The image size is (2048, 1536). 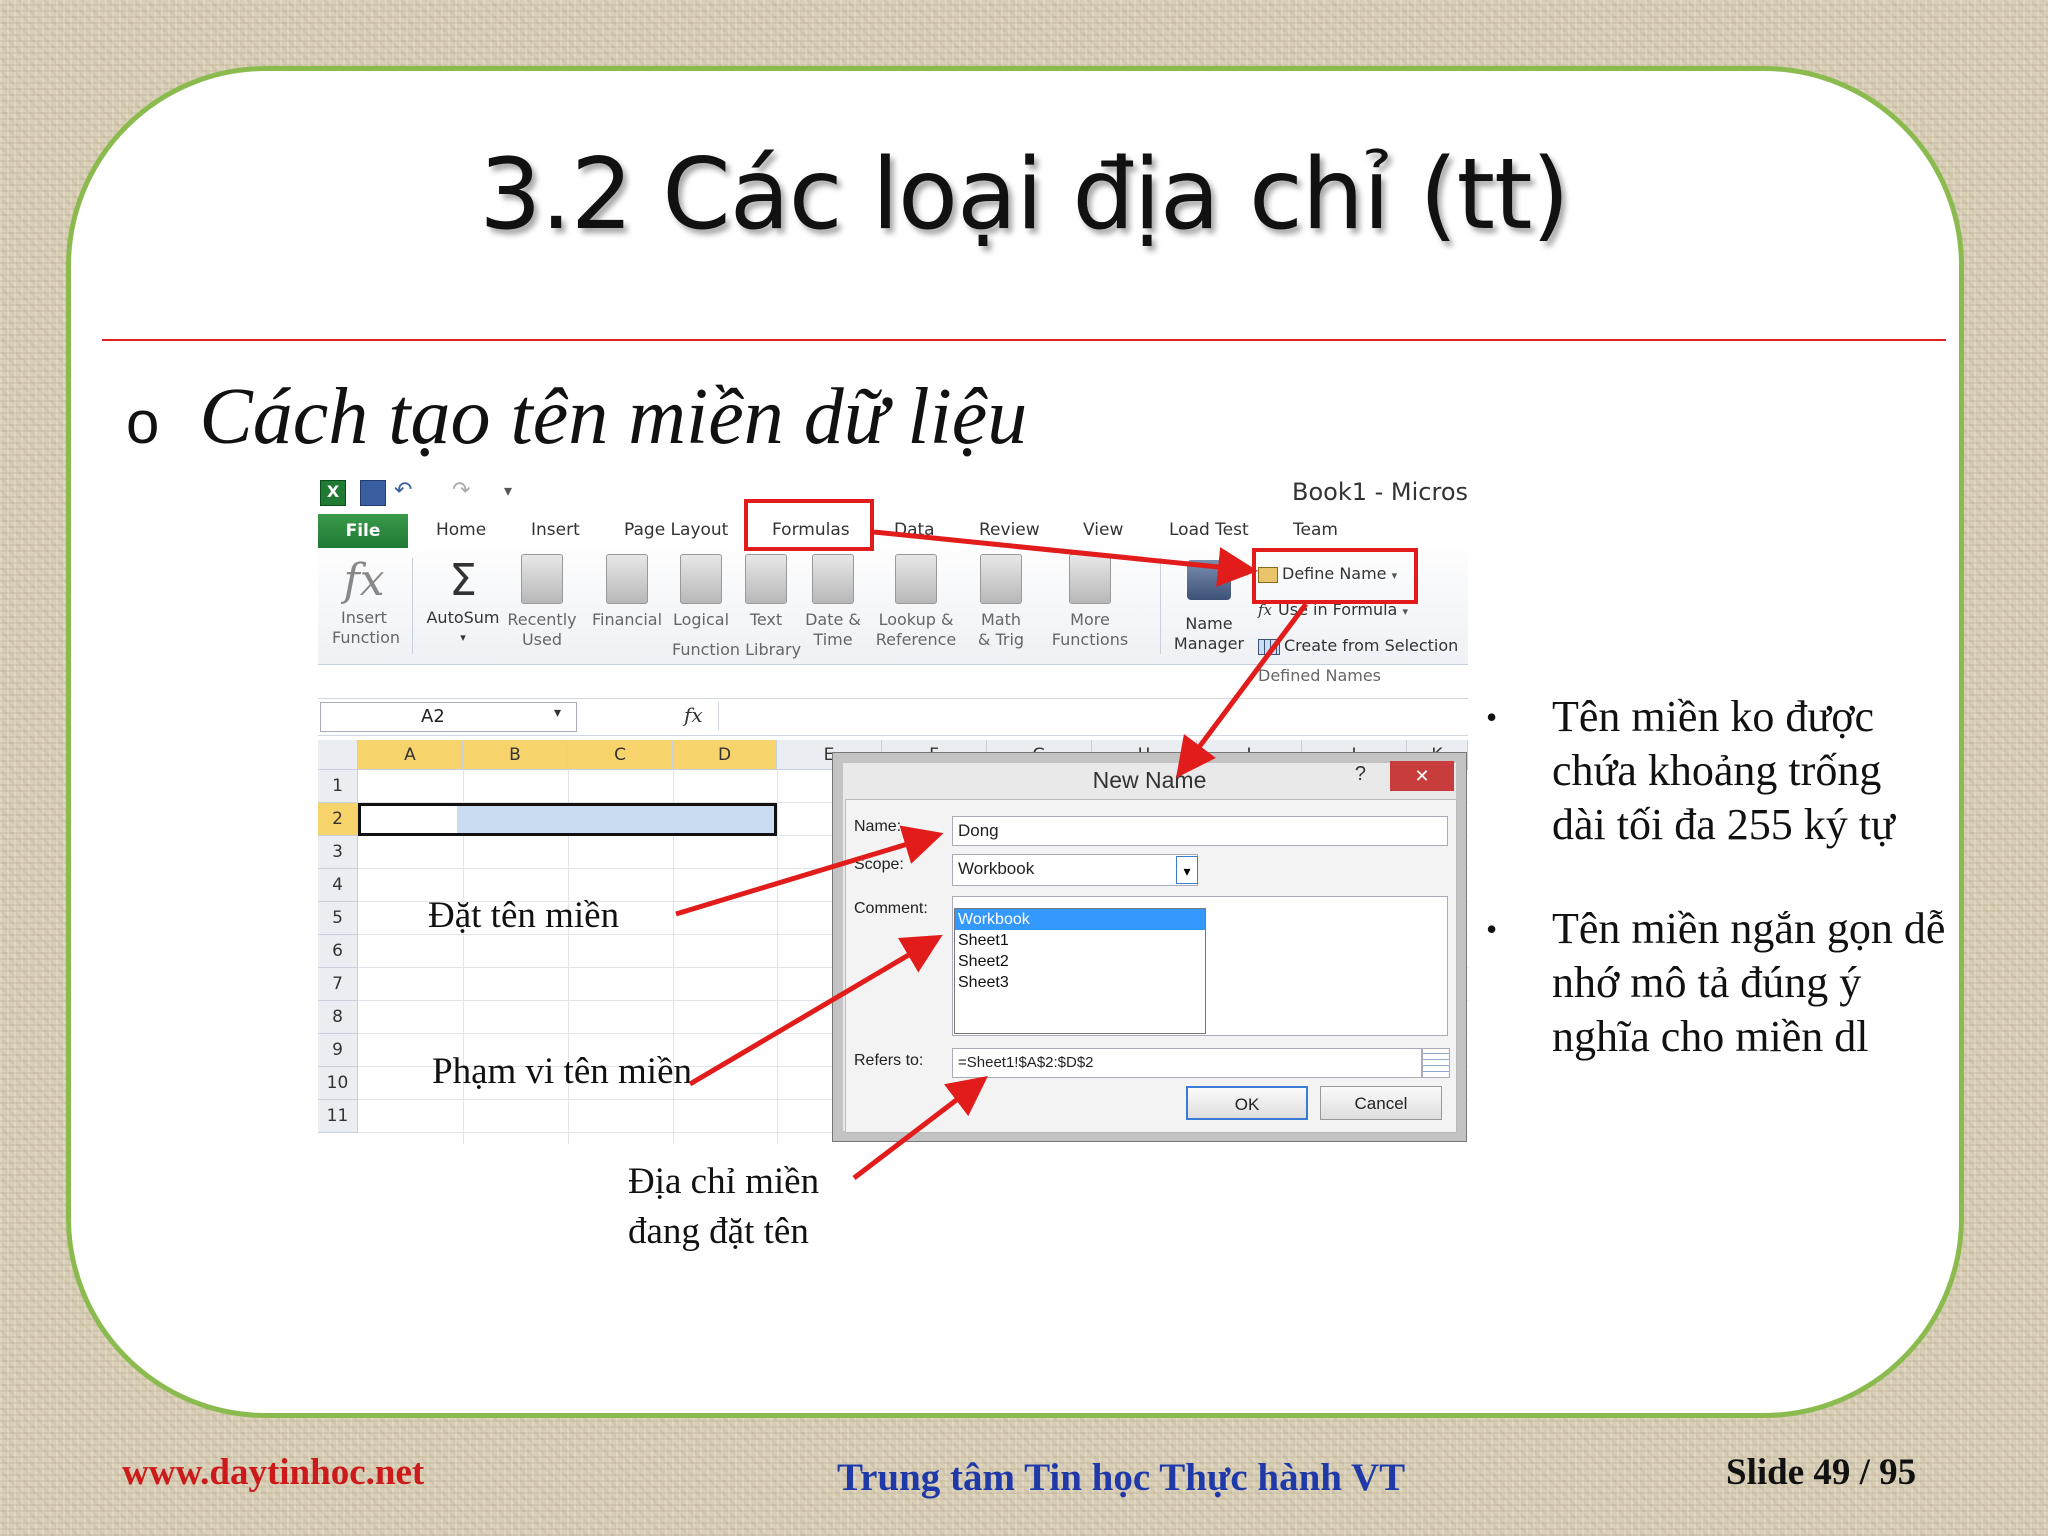 What do you see at coordinates (992, 854) in the screenshot?
I see `annotation-arrows` at bounding box center [992, 854].